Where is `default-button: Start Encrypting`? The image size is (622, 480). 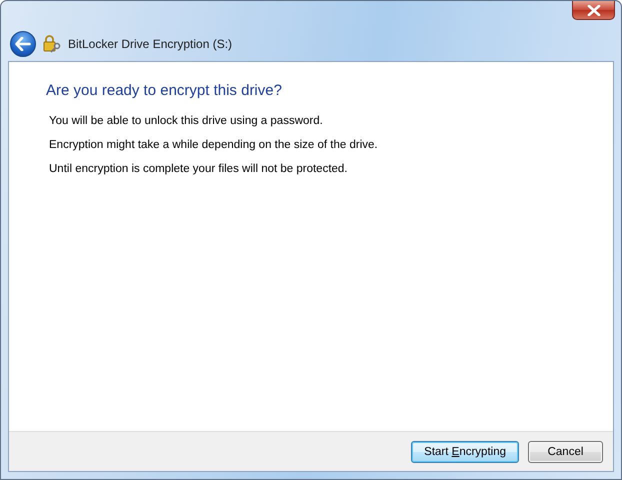 default-button: Start Encrypting is located at coordinates (465, 451).